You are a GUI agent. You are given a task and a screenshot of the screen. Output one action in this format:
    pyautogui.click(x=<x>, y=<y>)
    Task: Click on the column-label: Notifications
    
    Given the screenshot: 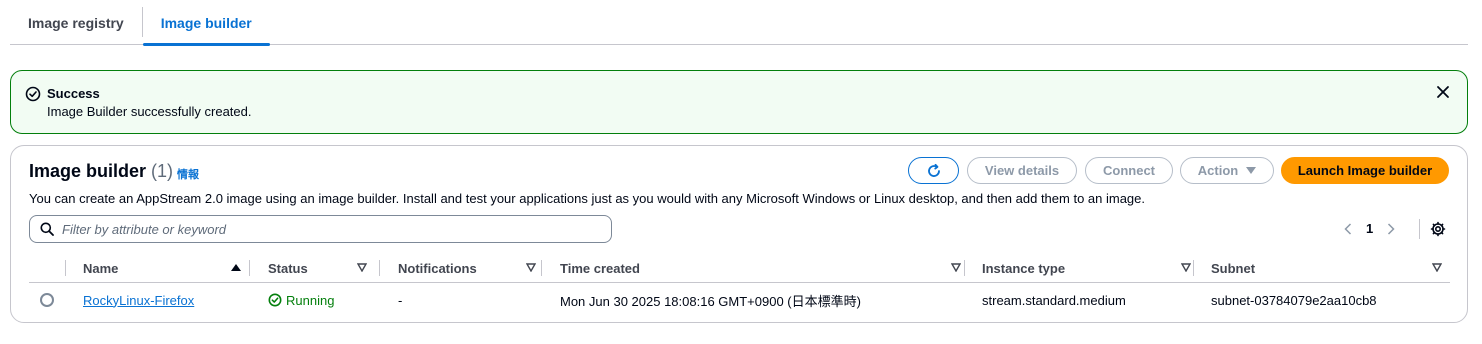 What is the action you would take?
    pyautogui.click(x=437, y=268)
    